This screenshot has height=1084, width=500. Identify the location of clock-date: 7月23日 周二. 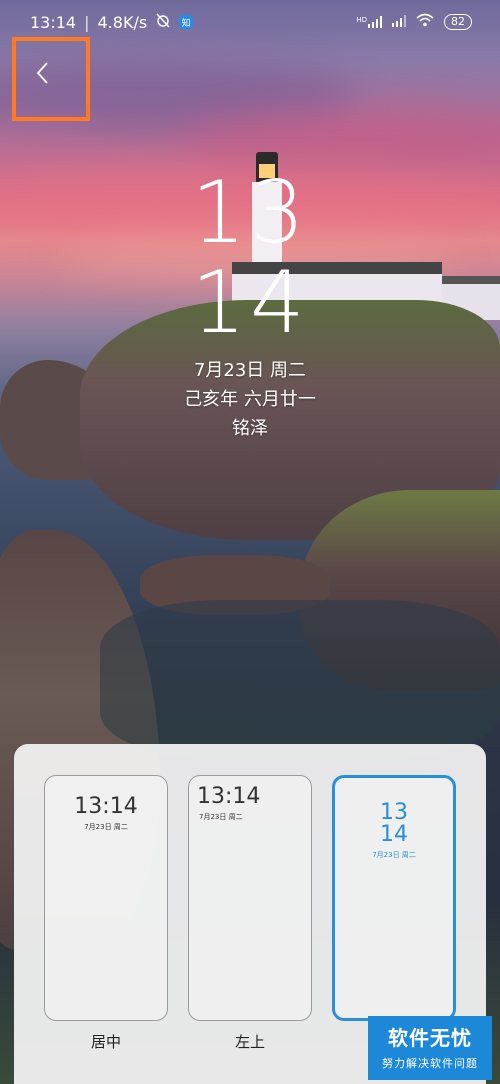
(250, 370).